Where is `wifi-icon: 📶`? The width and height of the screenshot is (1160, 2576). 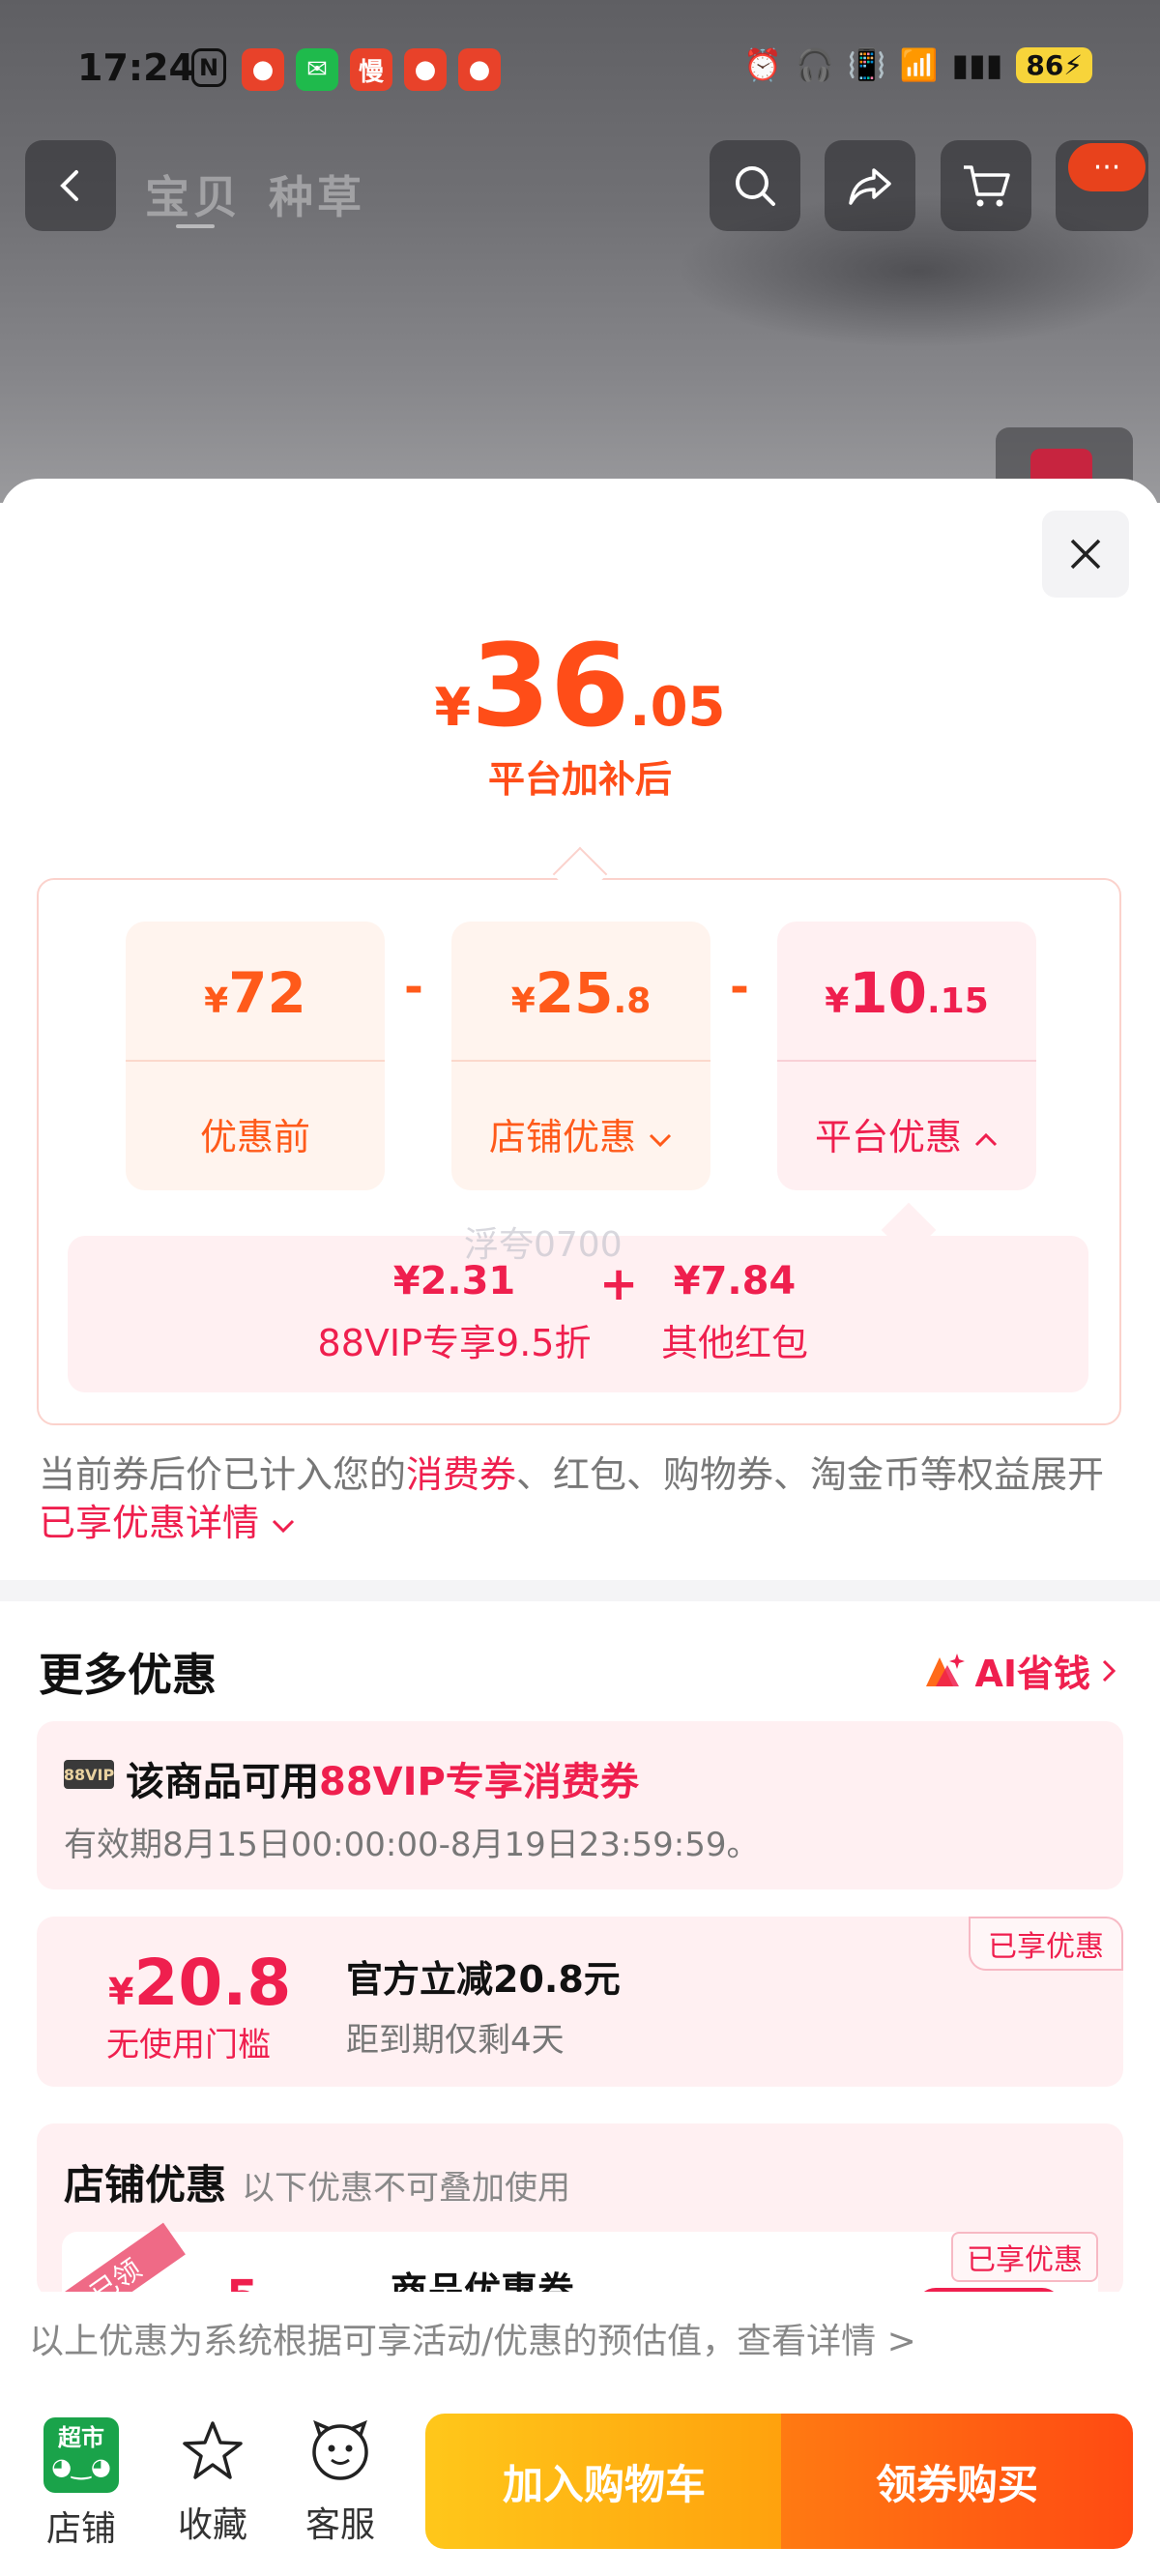 wifi-icon: 📶 is located at coordinates (919, 64).